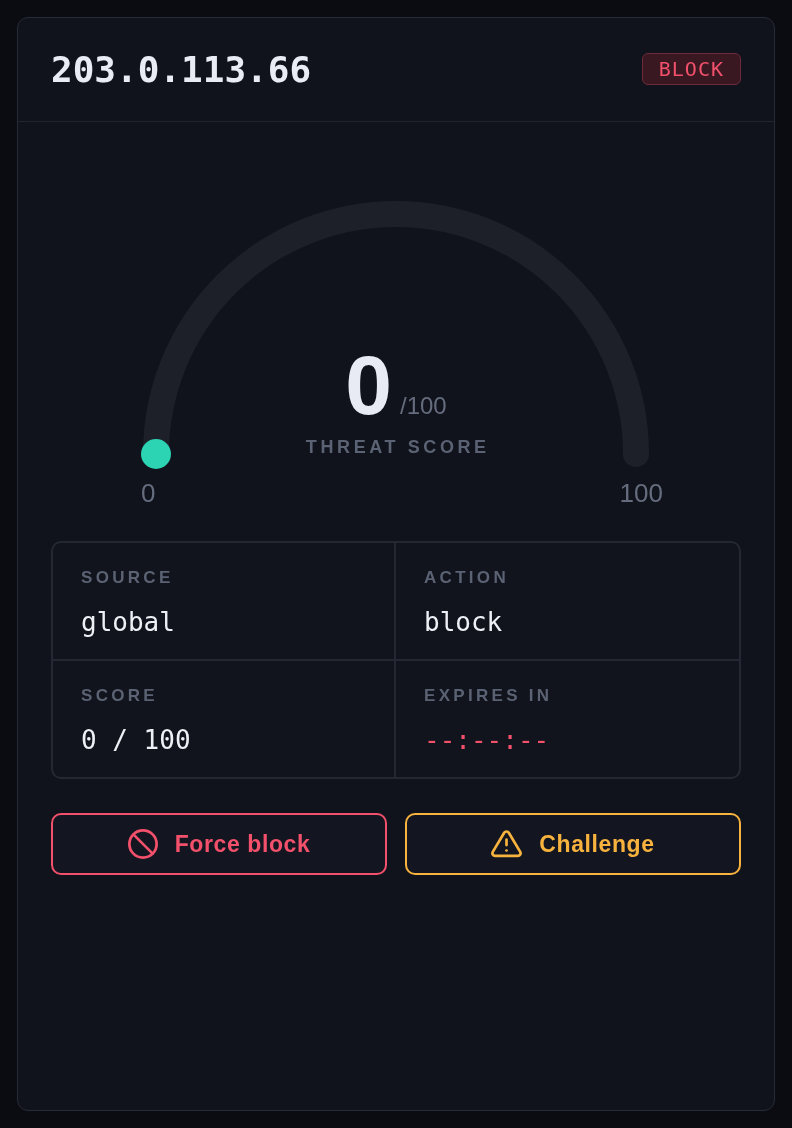 The width and height of the screenshot is (792, 1128). What do you see at coordinates (397, 447) in the screenshot?
I see `gauge-label: THREAT SCORE` at bounding box center [397, 447].